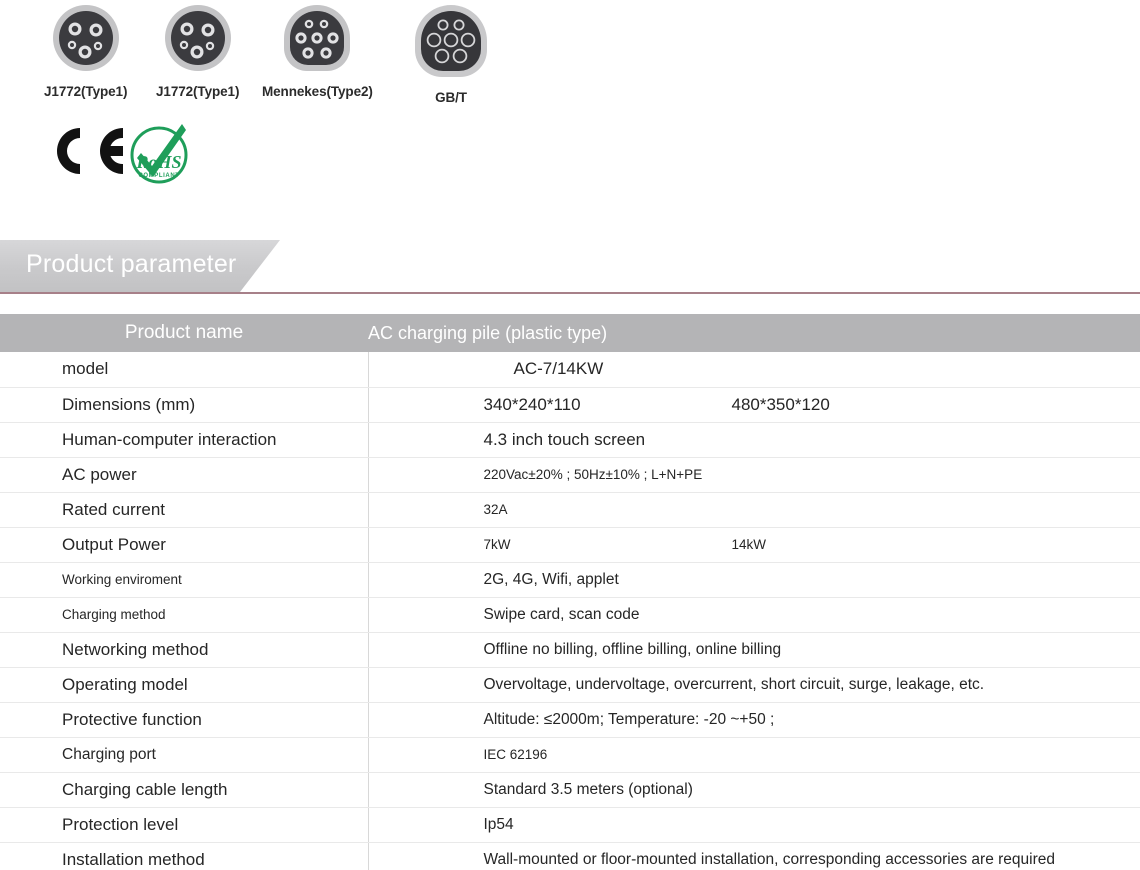 This screenshot has height=870, width=1140. Describe the element at coordinates (184, 405) in the screenshot. I see `row-label: Dimensions (mm)` at that location.